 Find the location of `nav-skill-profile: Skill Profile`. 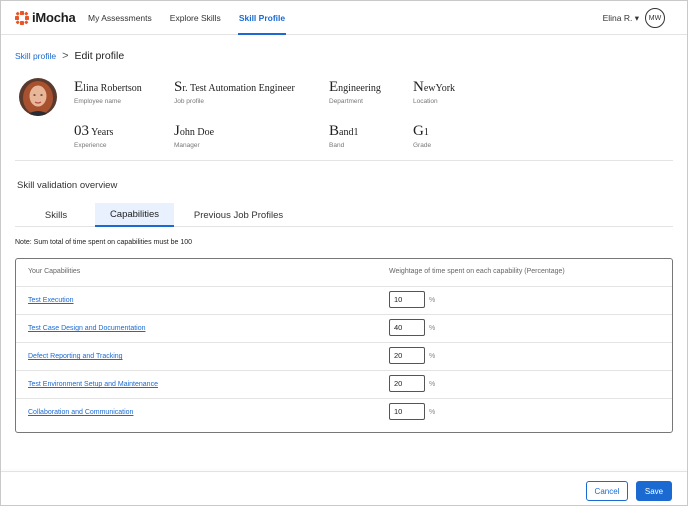

nav-skill-profile: Skill Profile is located at coordinates (262, 18).